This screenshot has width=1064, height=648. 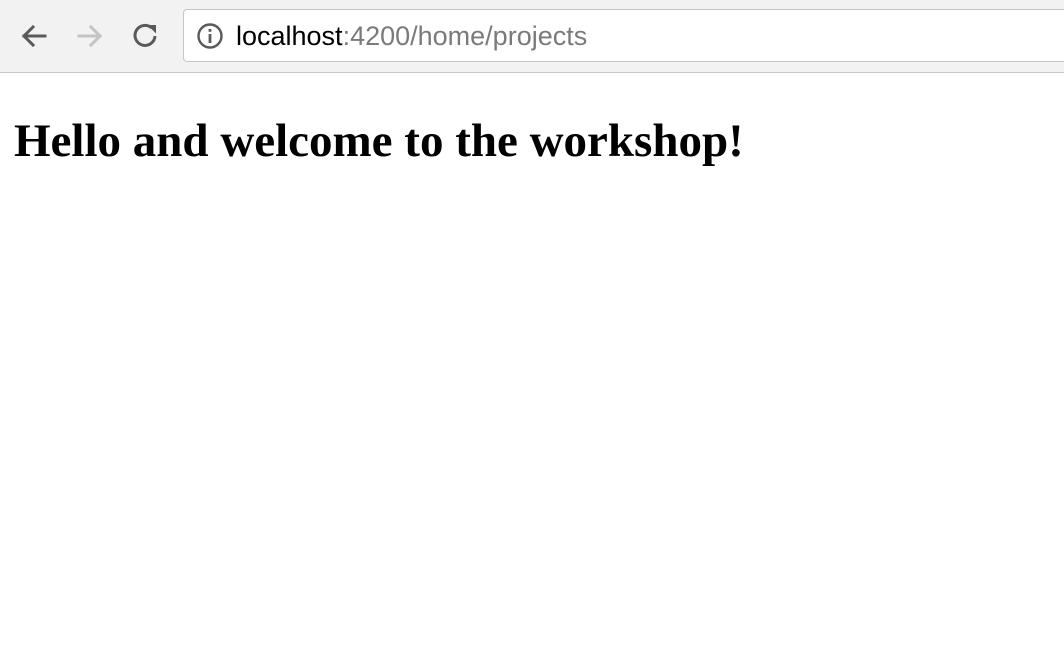 What do you see at coordinates (379, 141) in the screenshot?
I see `page-heading: Hello and welcome to the workshop!` at bounding box center [379, 141].